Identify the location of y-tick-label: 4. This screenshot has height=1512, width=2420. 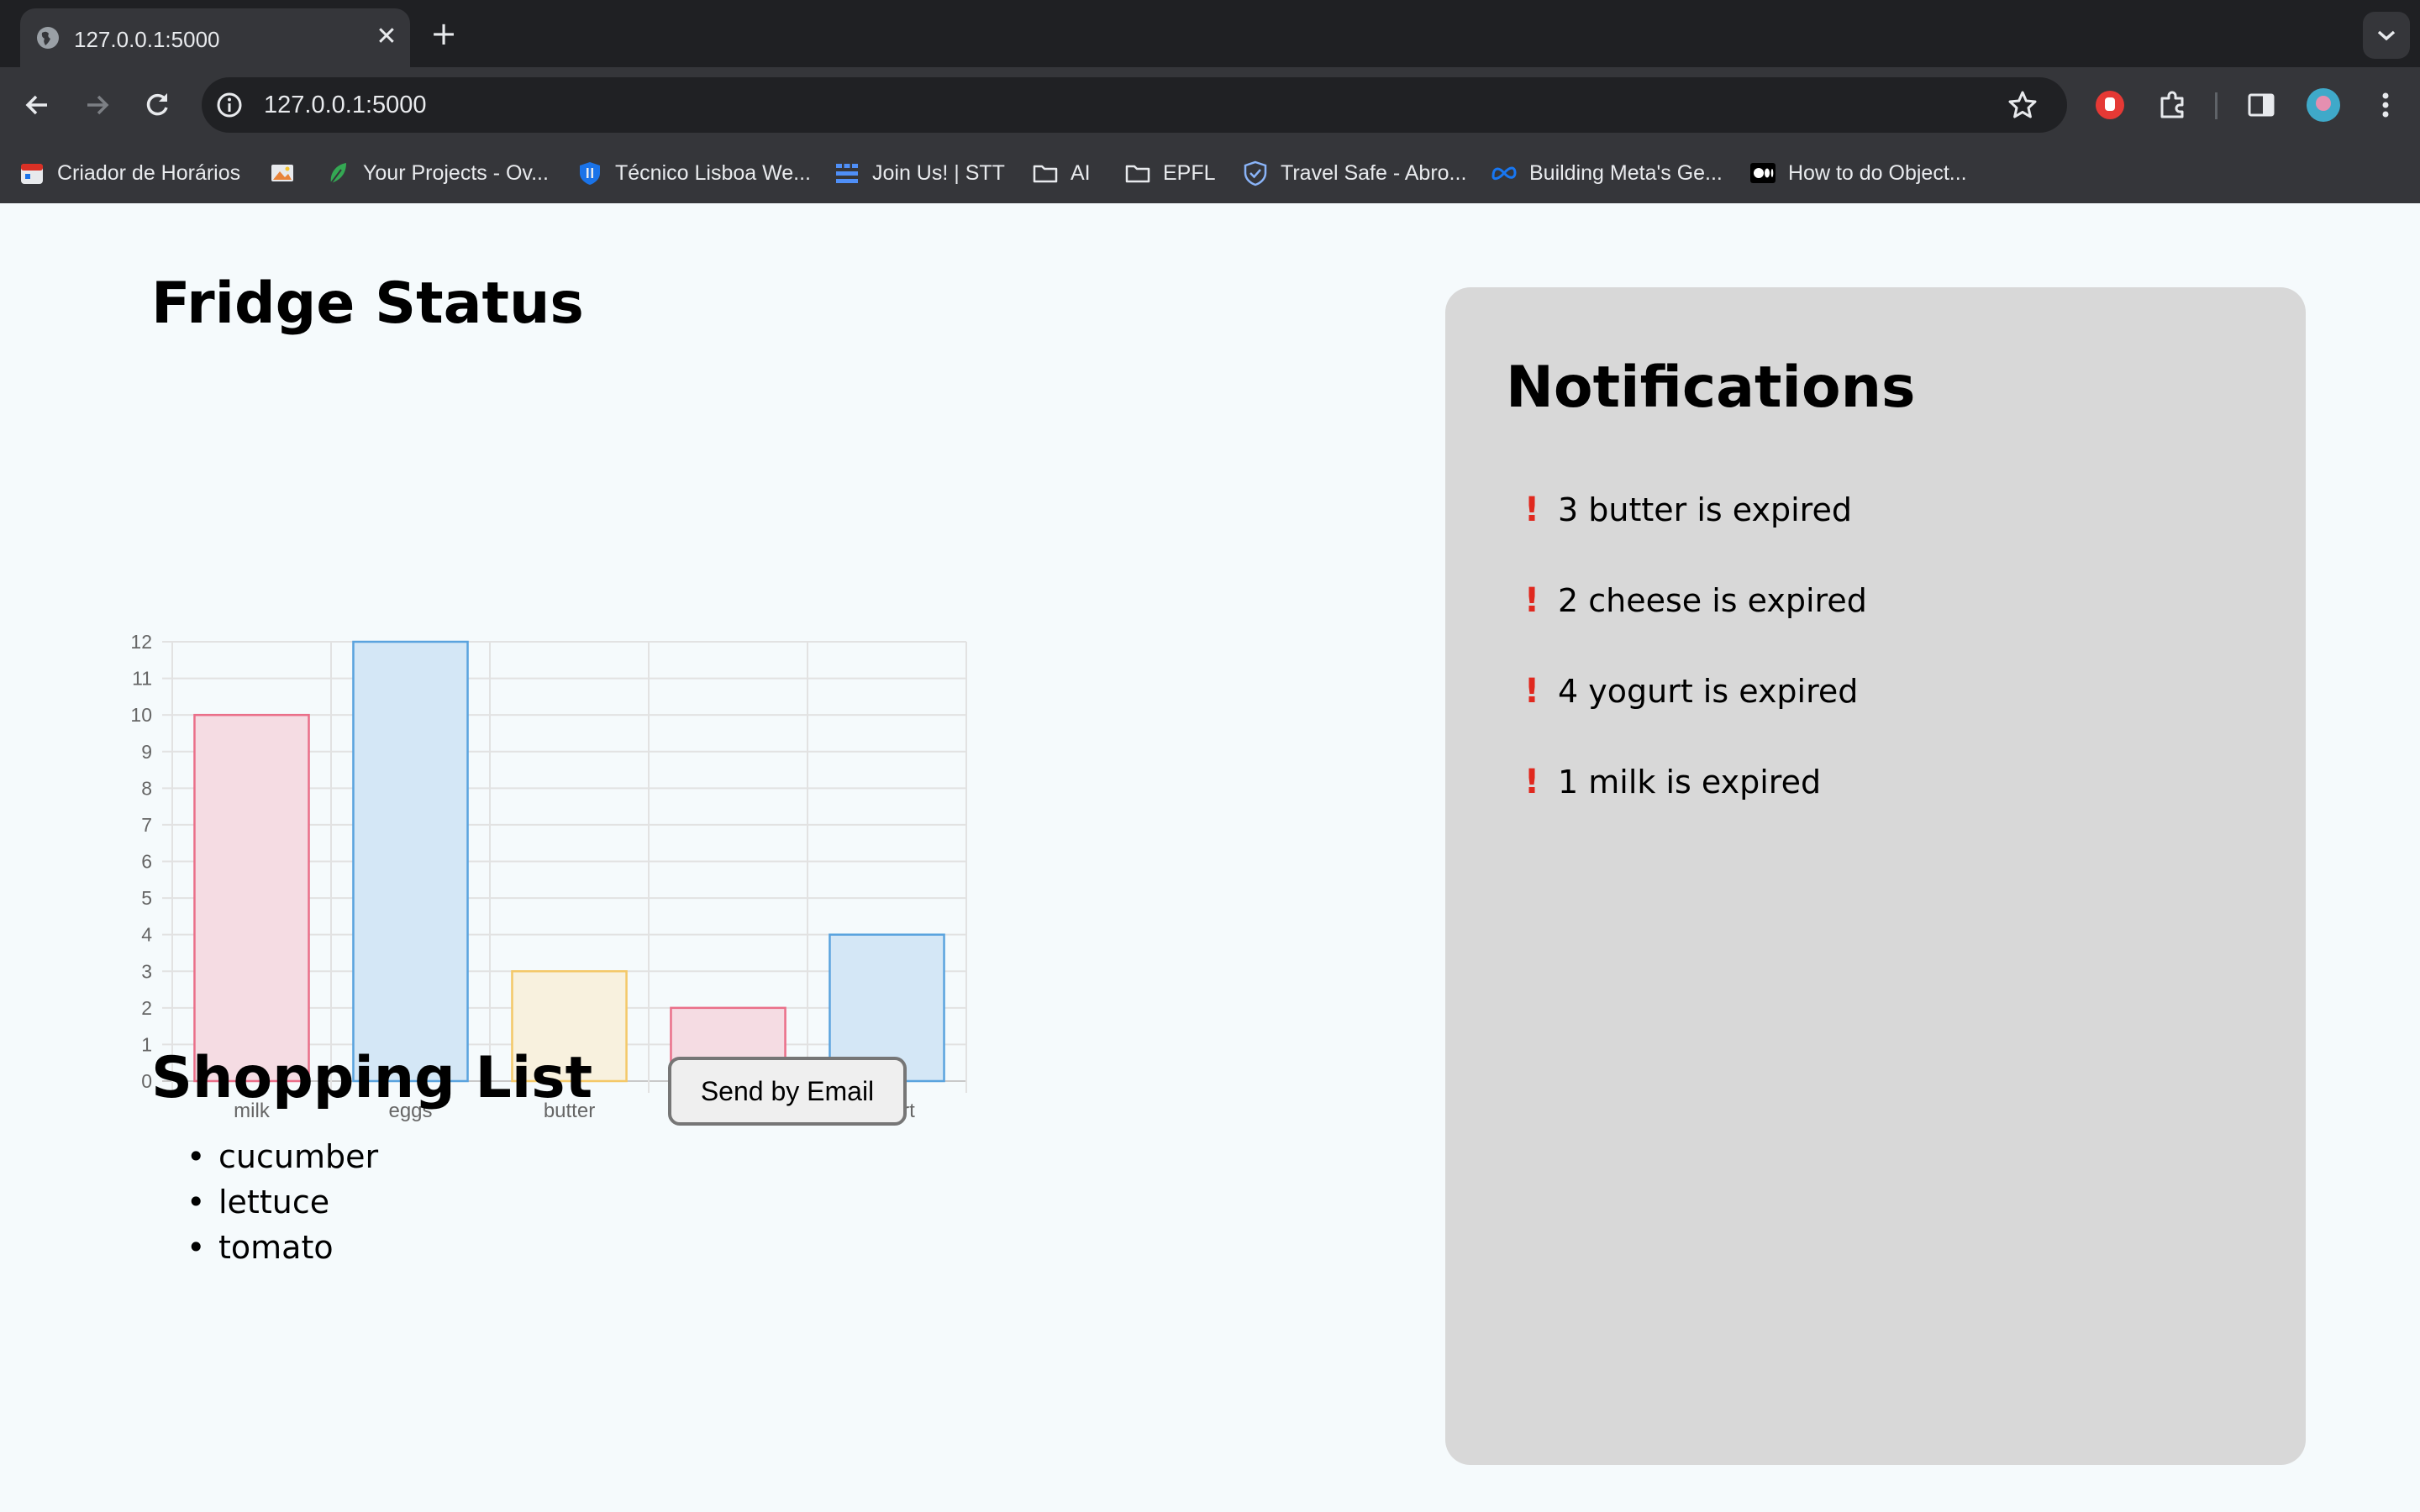
(146, 935).